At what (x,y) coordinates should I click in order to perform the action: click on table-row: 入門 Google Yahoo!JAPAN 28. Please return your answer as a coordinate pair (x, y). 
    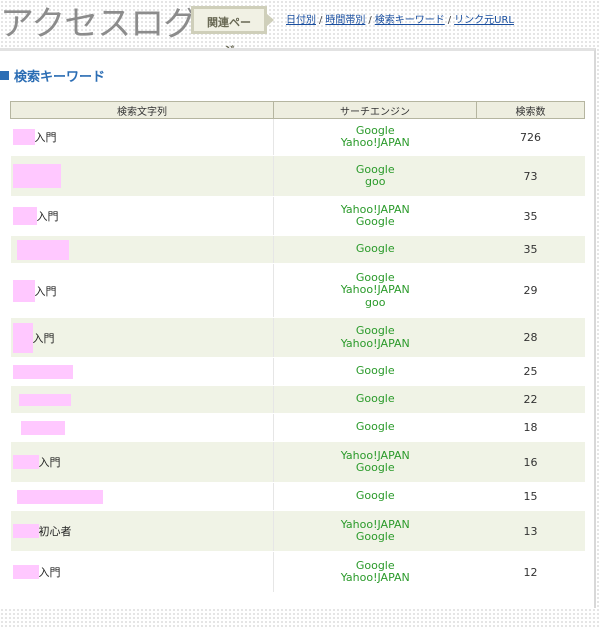
    Looking at the image, I should click on (297, 337).